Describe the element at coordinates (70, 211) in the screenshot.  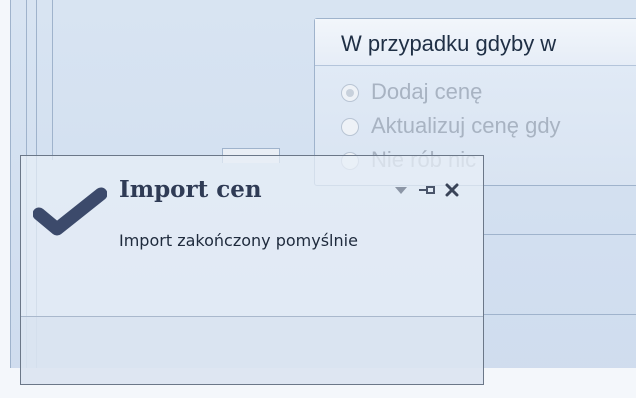
I see `check-icon` at that location.